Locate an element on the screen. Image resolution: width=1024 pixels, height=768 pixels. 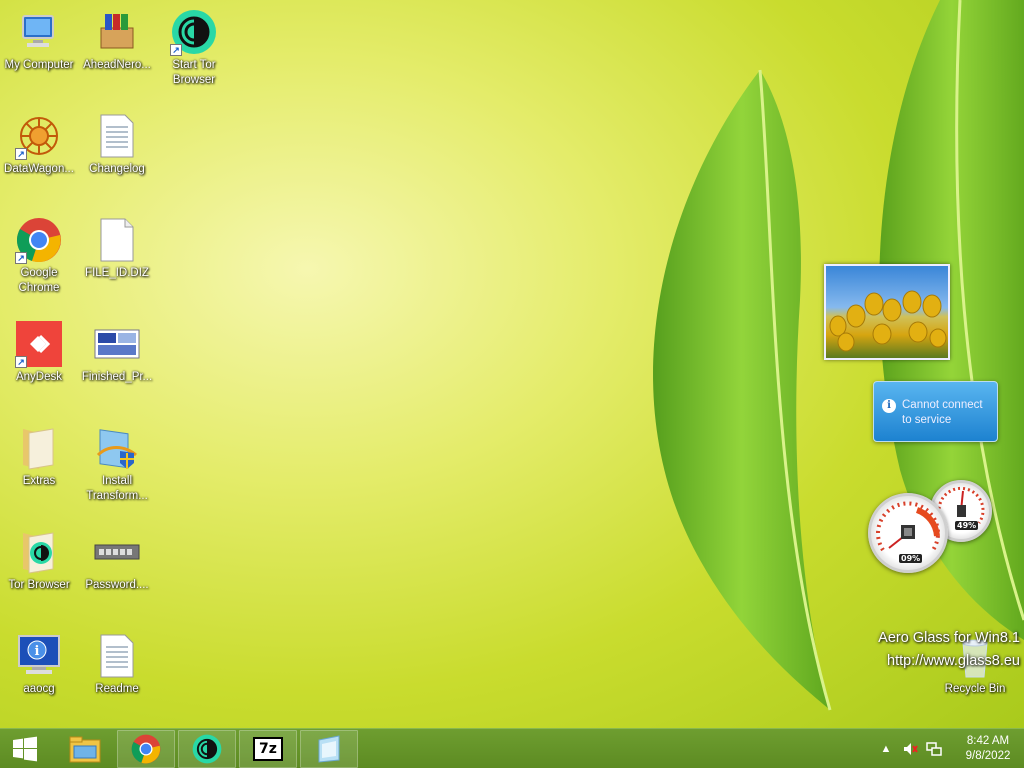
desktop-icon-file-id-diz: FILE_ID.DIZ is located at coordinates (117, 248).